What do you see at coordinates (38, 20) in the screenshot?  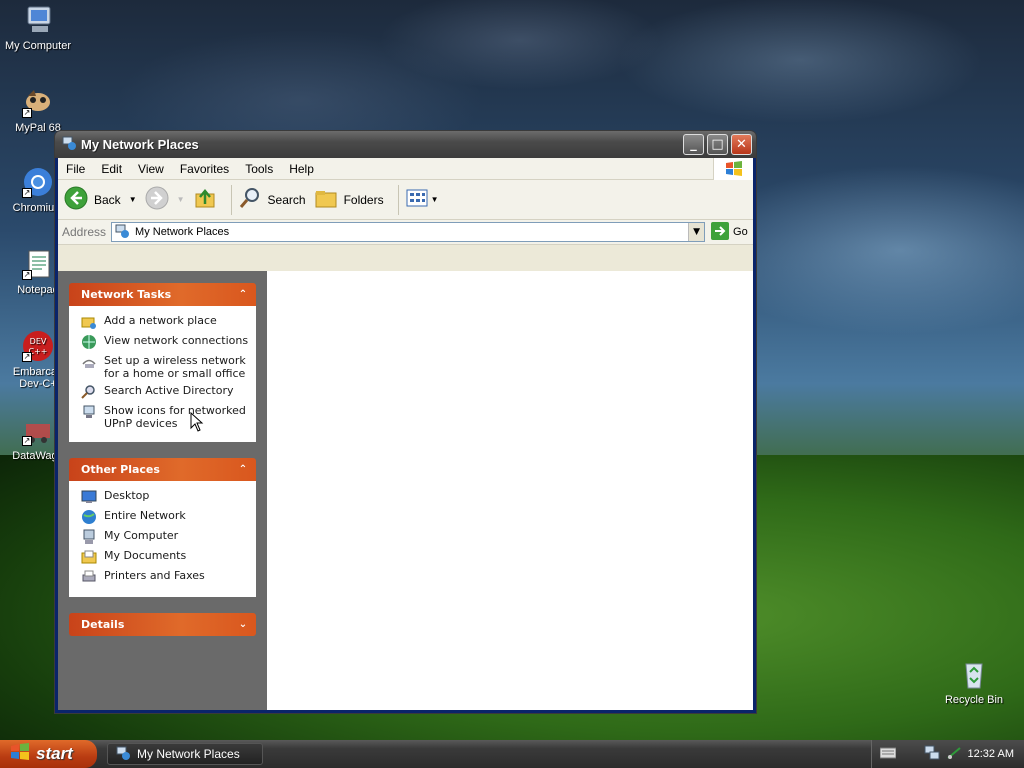 I see `computer-icon` at bounding box center [38, 20].